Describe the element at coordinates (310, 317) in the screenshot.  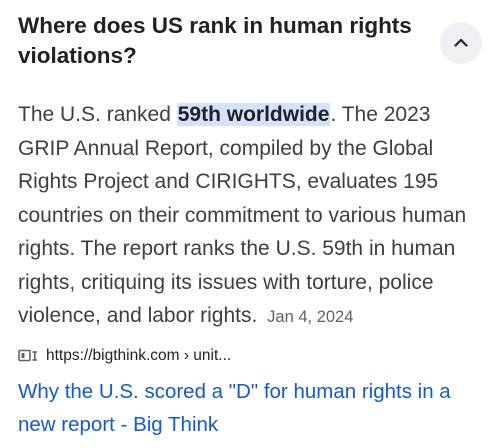
I see `answer-date: Jan 4, 2024` at that location.